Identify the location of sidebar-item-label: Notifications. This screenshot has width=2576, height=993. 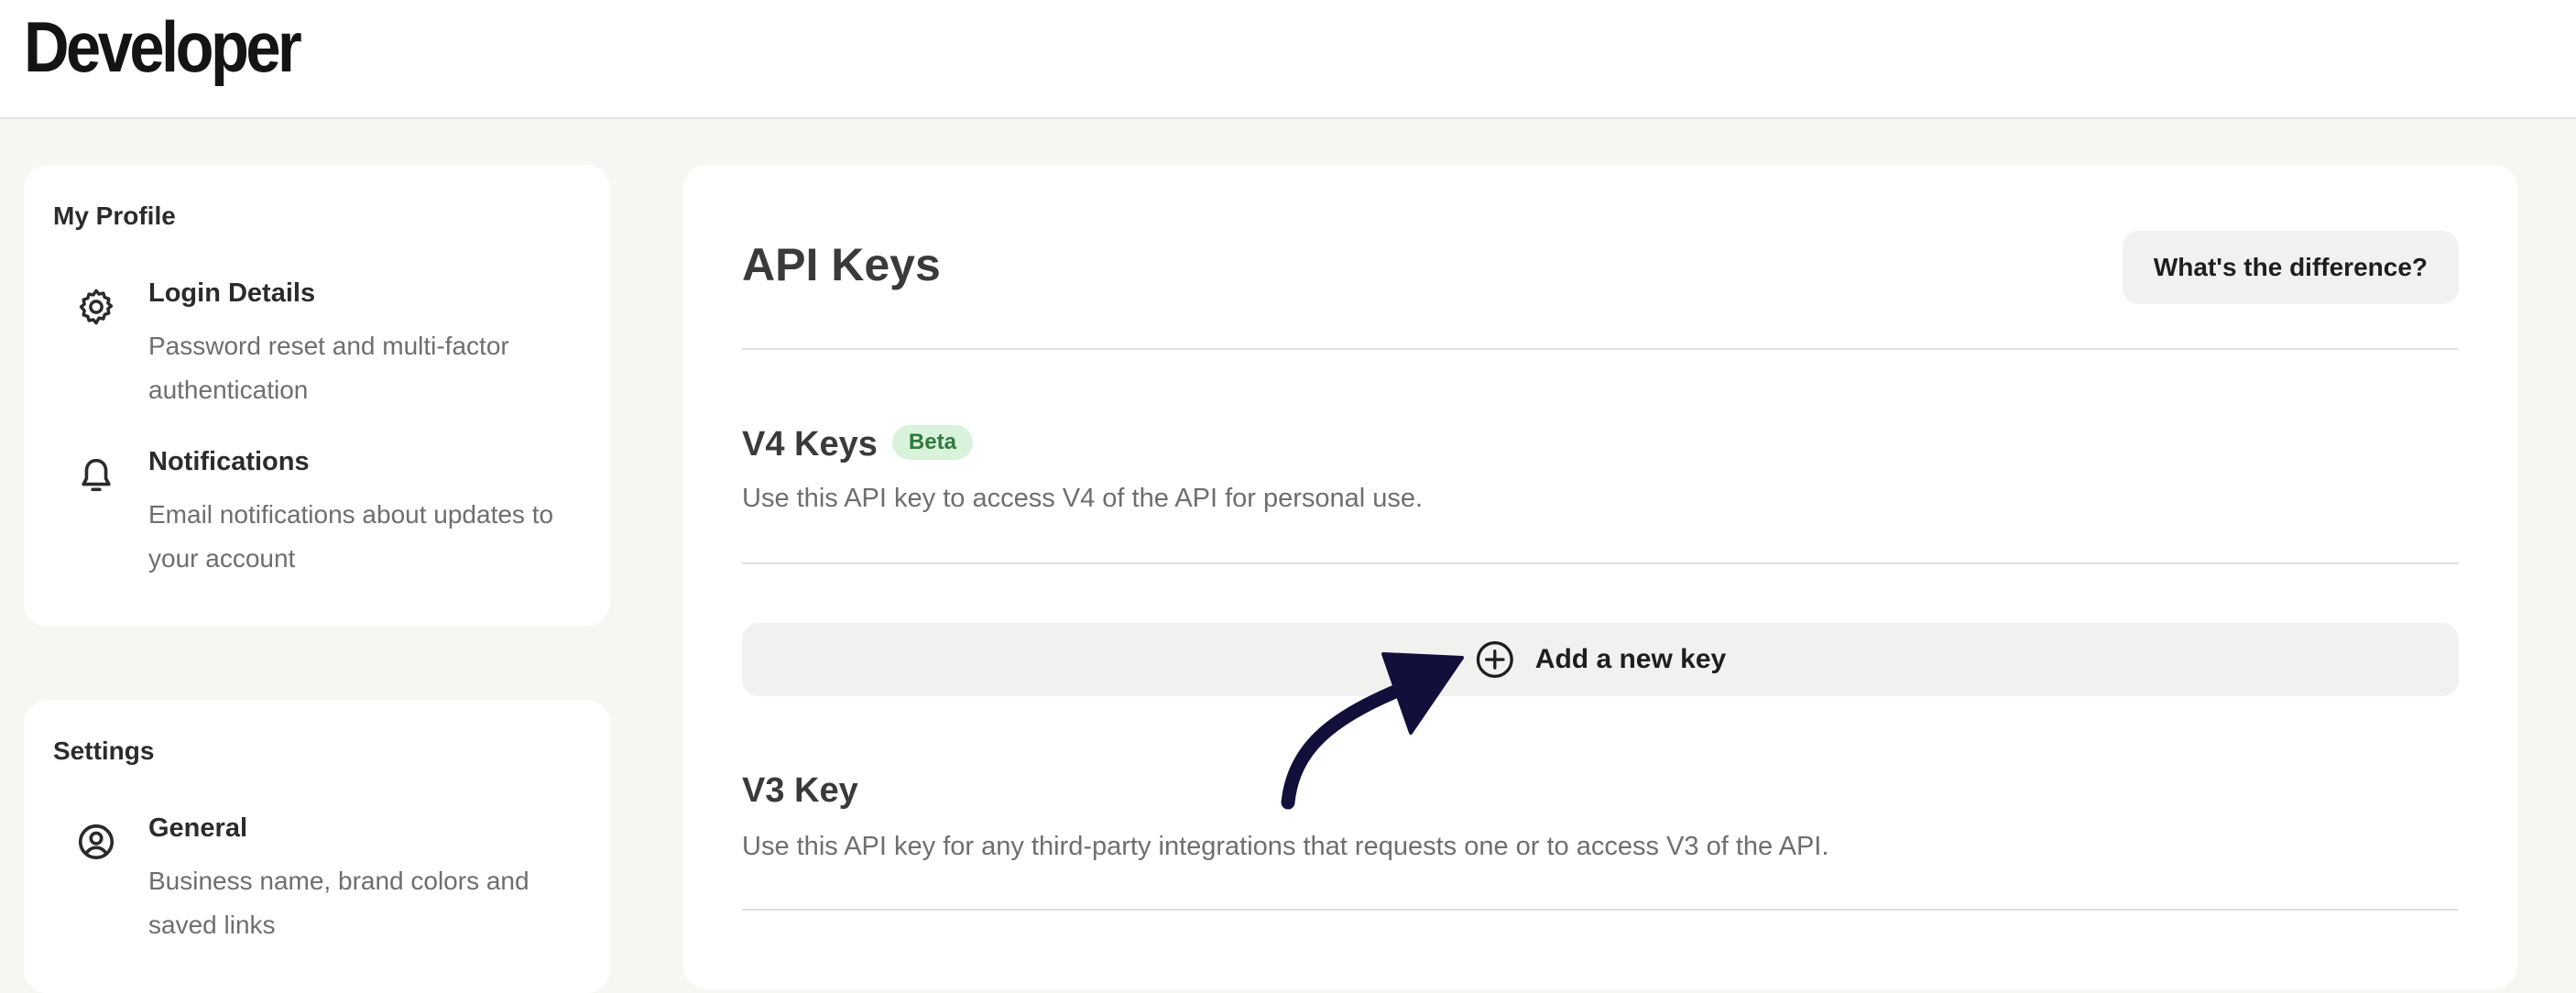
(229, 461).